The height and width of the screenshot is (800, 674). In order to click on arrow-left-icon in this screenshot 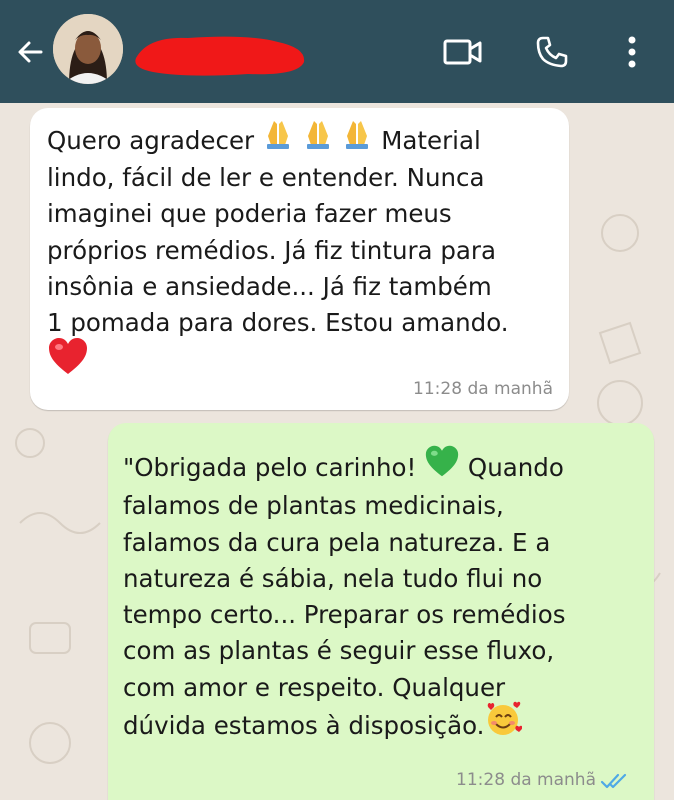, I will do `click(30, 52)`.